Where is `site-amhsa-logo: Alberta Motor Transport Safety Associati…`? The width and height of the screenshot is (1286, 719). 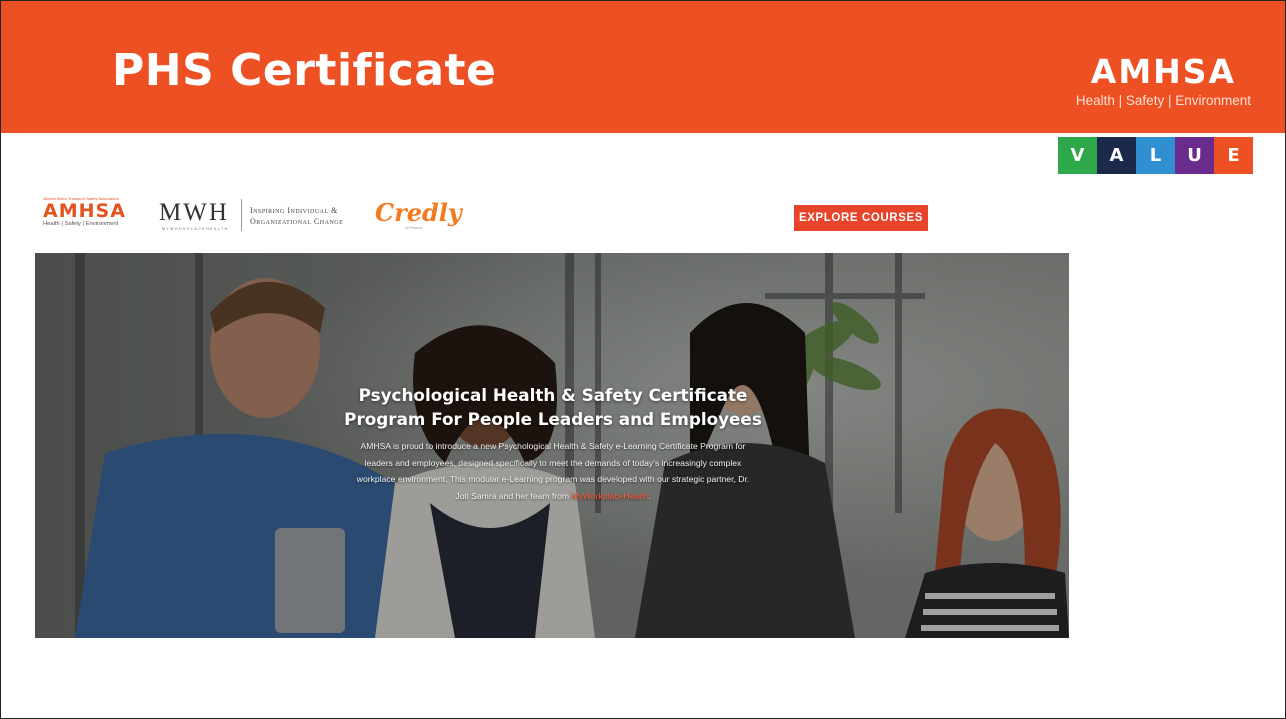
site-amhsa-logo: Alberta Motor Transport Safety Associati… is located at coordinates (89, 211).